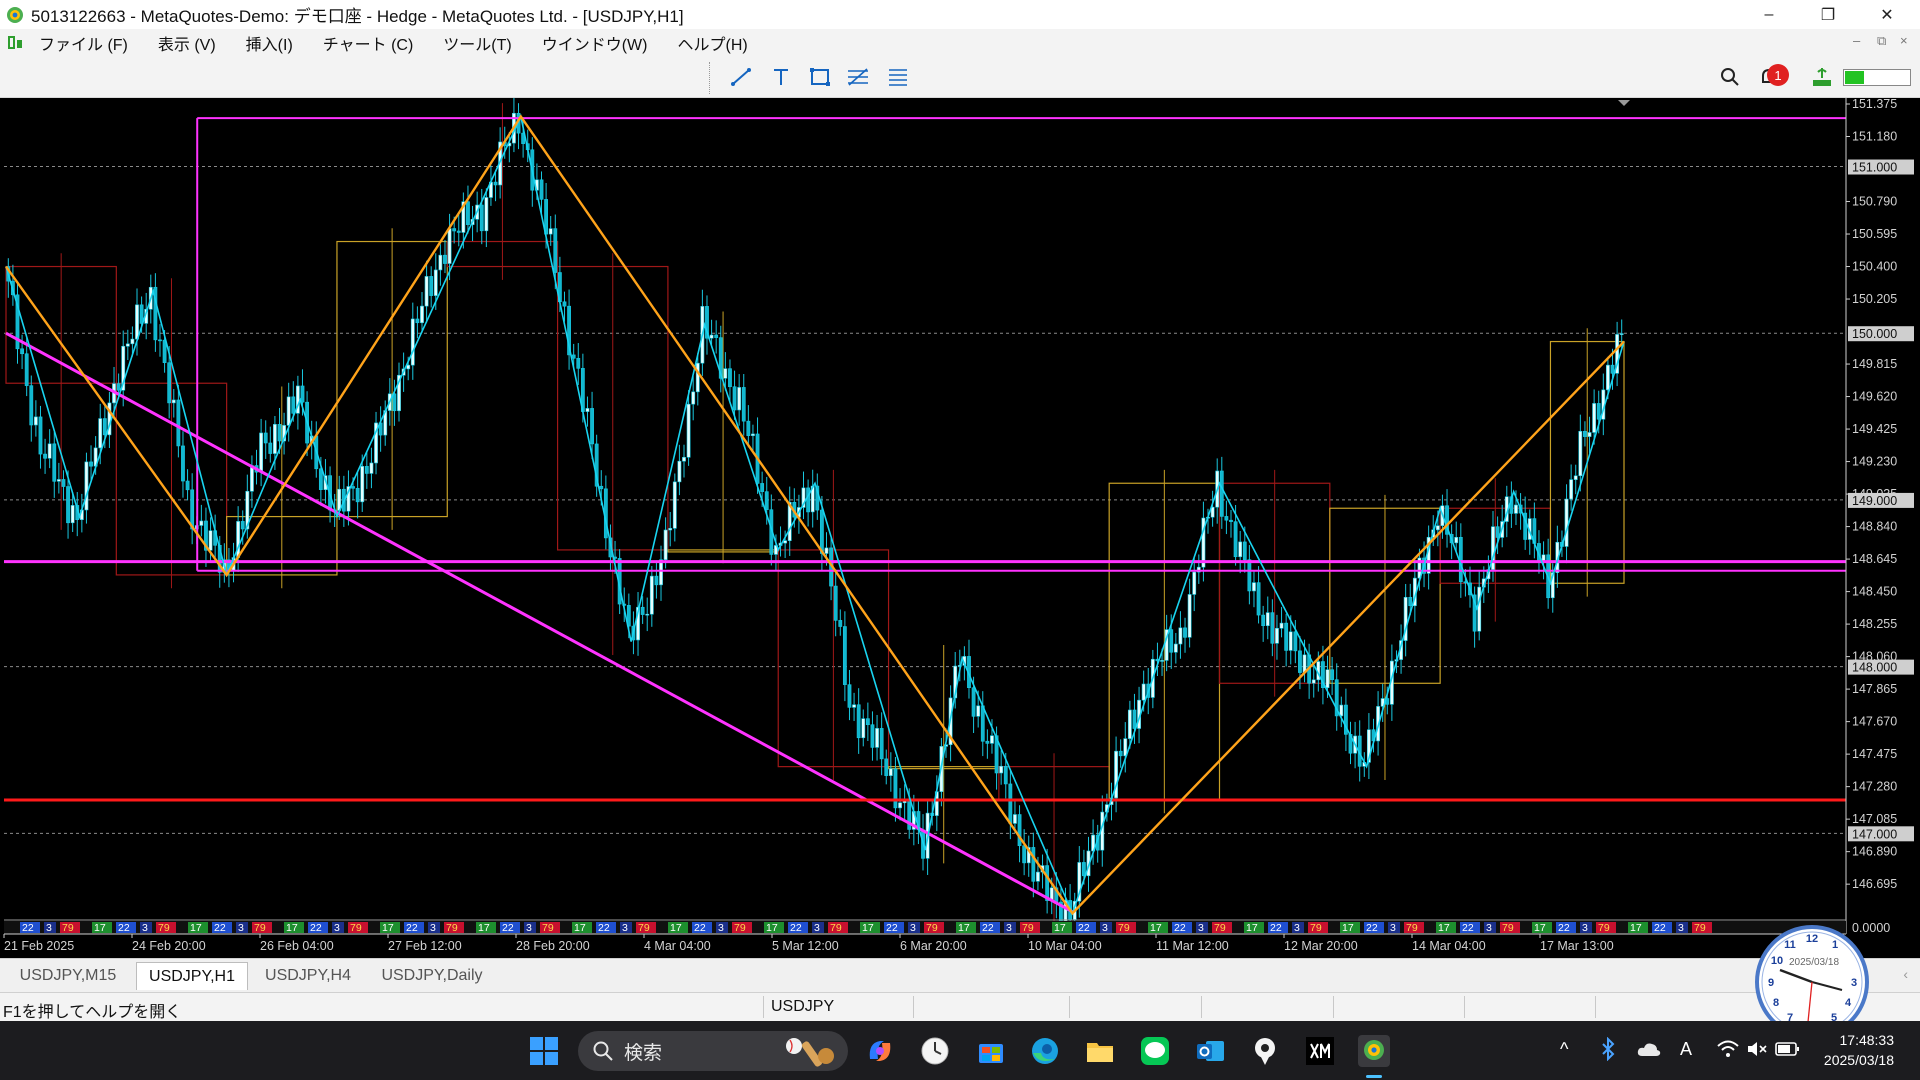 The height and width of the screenshot is (1080, 1920). Describe the element at coordinates (1788, 1049) in the screenshot. I see `battery-charging-icon` at that location.